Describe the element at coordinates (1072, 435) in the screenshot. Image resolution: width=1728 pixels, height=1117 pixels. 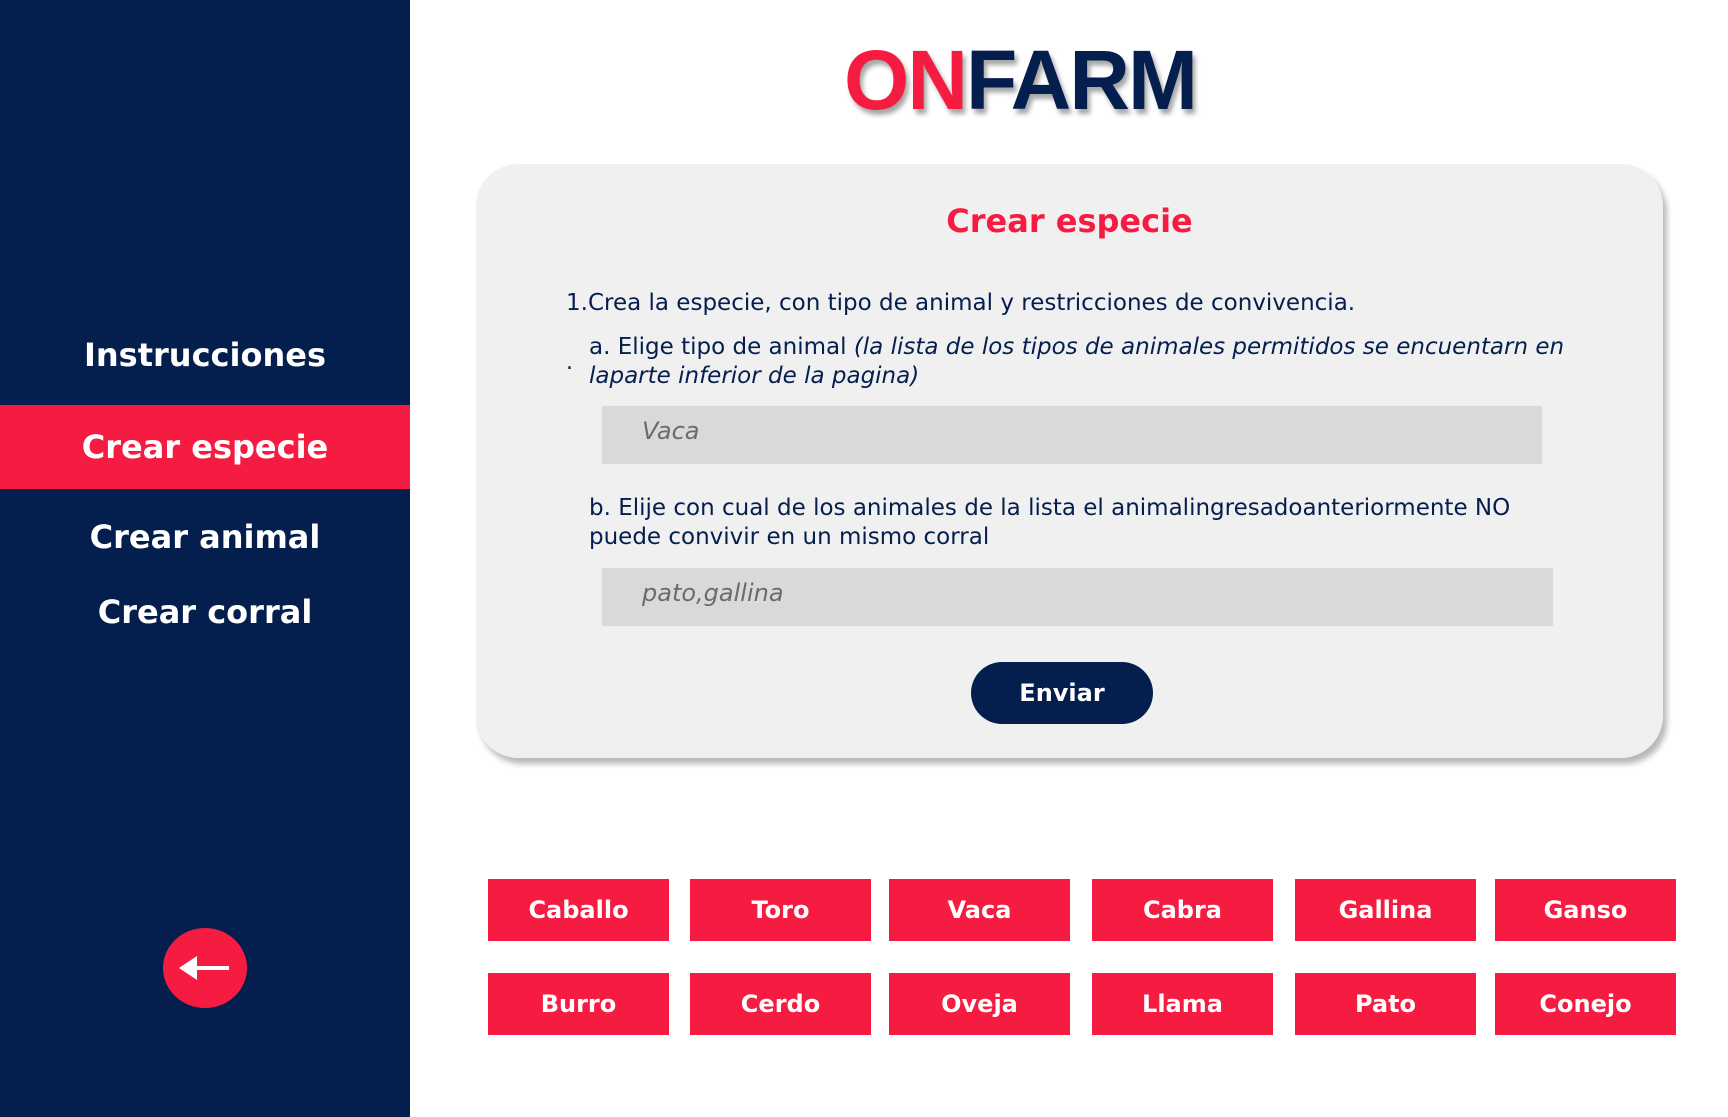
I see `animal-type-input: Vaca` at that location.